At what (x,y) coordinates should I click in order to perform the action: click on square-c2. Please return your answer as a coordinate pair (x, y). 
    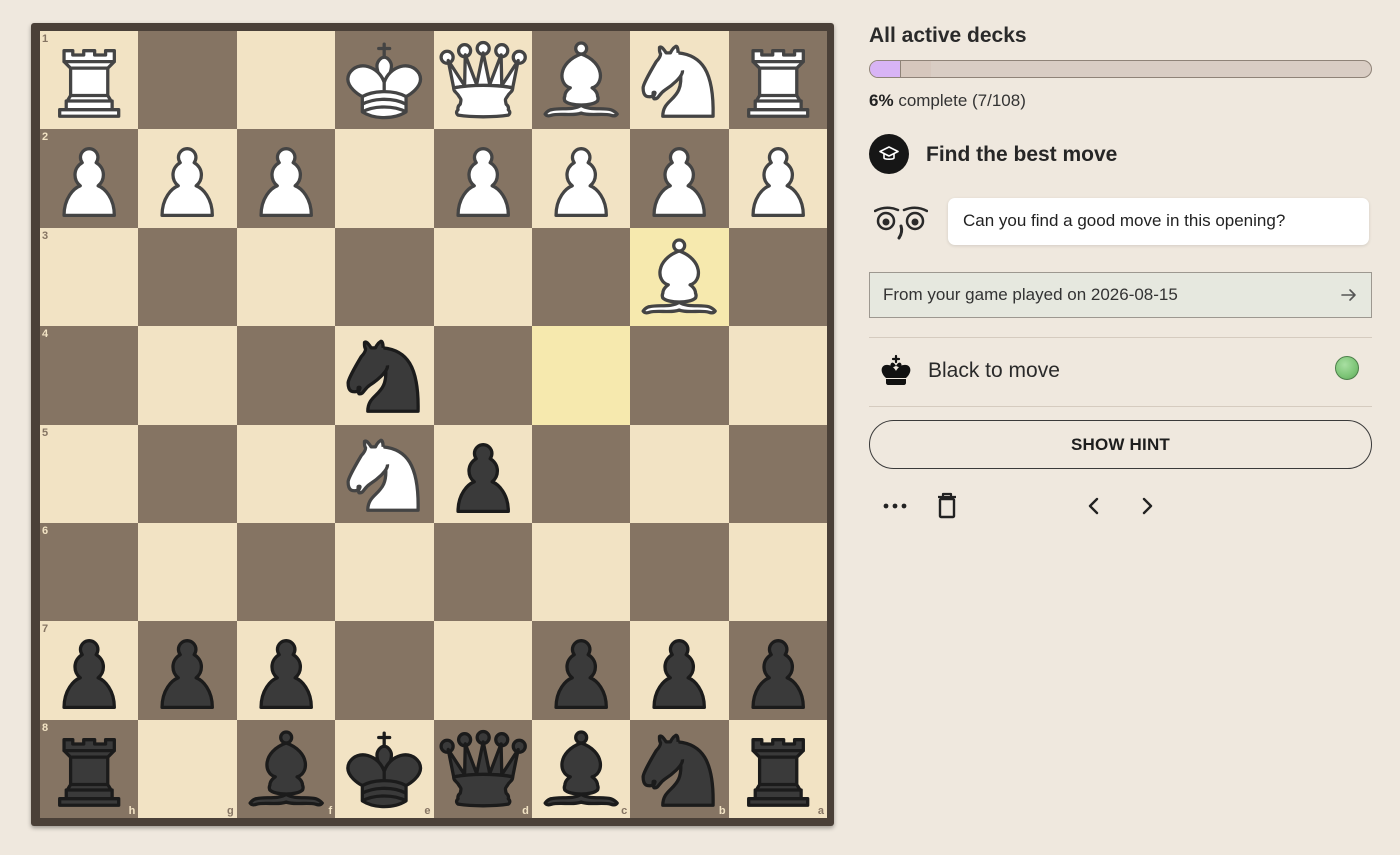
    Looking at the image, I should click on (581, 178).